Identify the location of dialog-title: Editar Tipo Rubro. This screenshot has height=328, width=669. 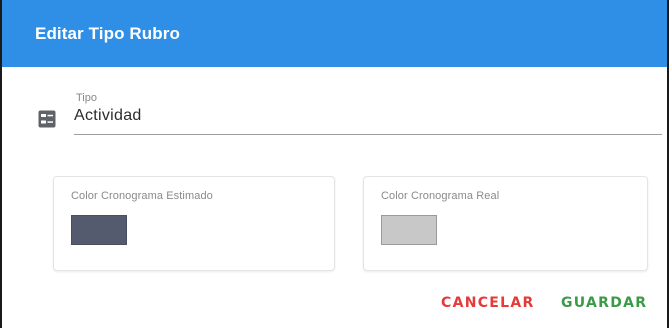
(107, 33).